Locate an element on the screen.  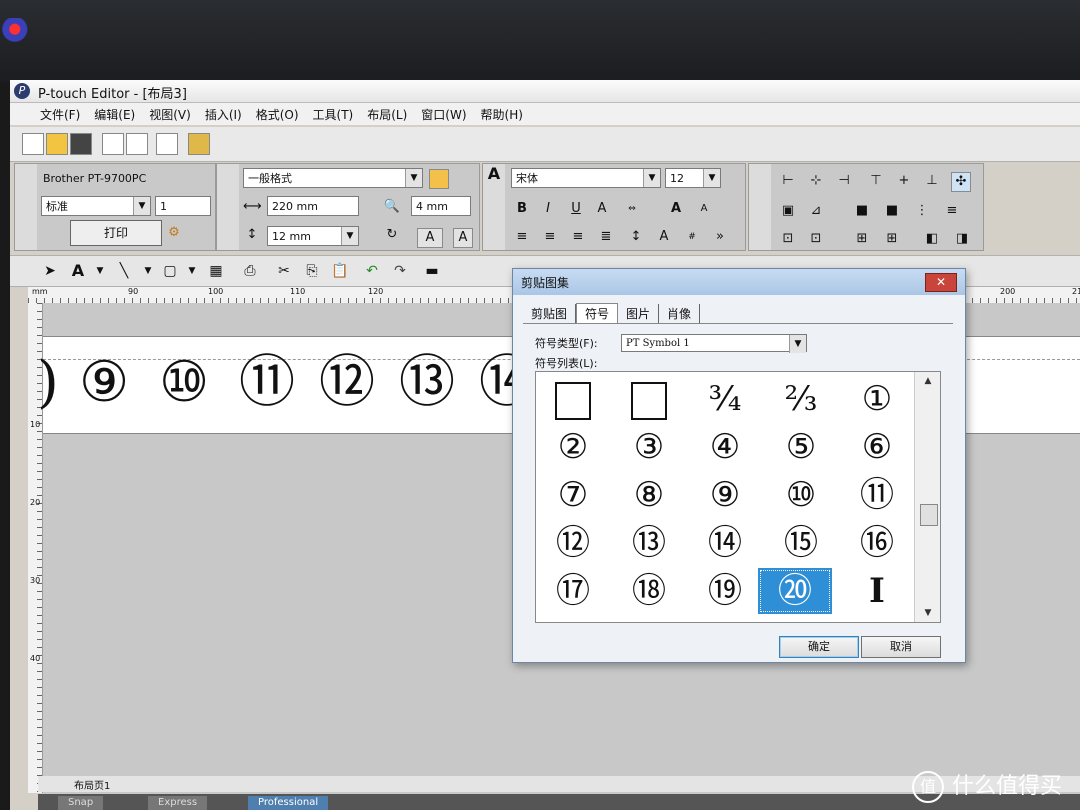
text-direction-icon: ↕ is located at coordinates (636, 237).